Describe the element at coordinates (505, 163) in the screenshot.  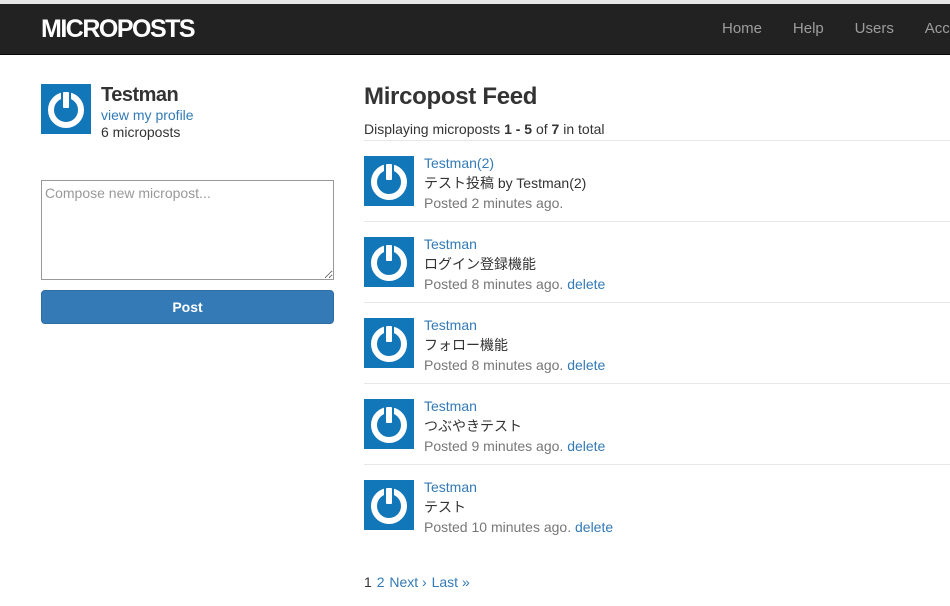
I see `feed-user-link: Testman(2)` at that location.